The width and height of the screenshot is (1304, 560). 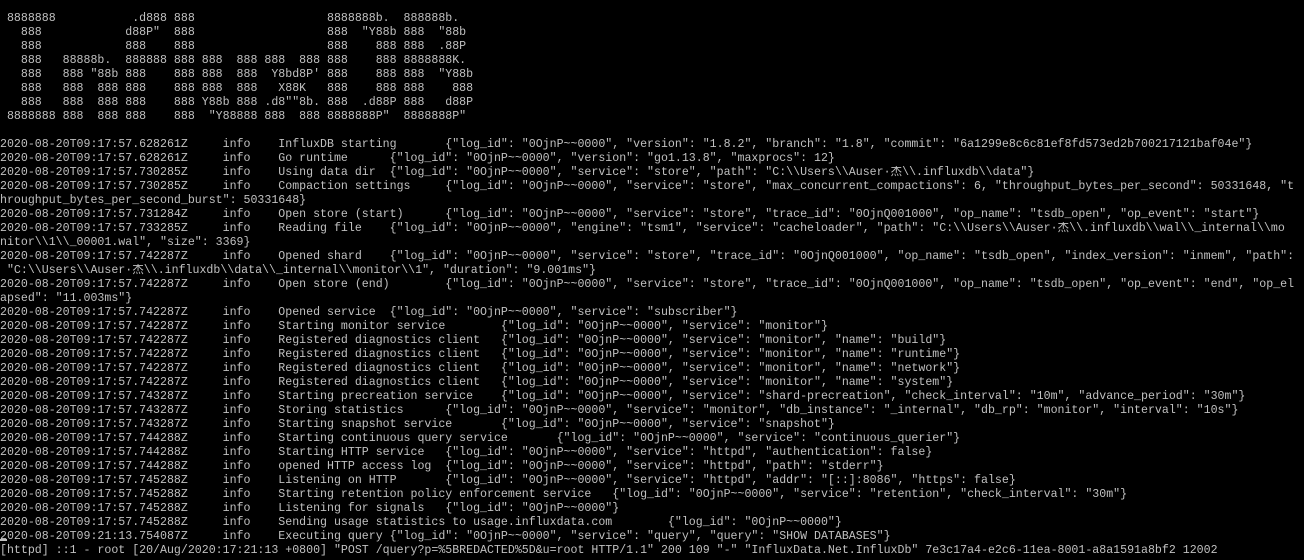 What do you see at coordinates (233, 32) in the screenshot?
I see `banner-line: 888 d88P" 888 888 "Y88b 888 "88b` at bounding box center [233, 32].